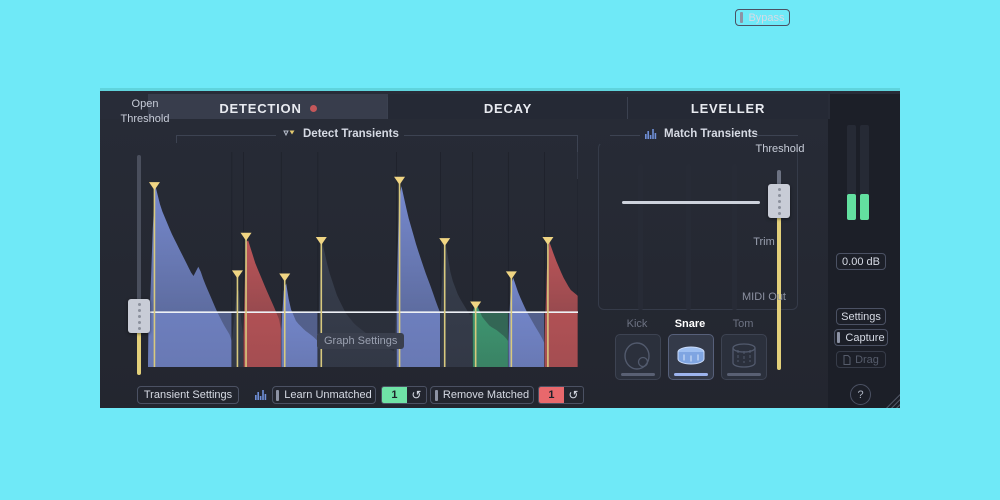  I want to click on learn-histogram-icon, so click(261, 395).